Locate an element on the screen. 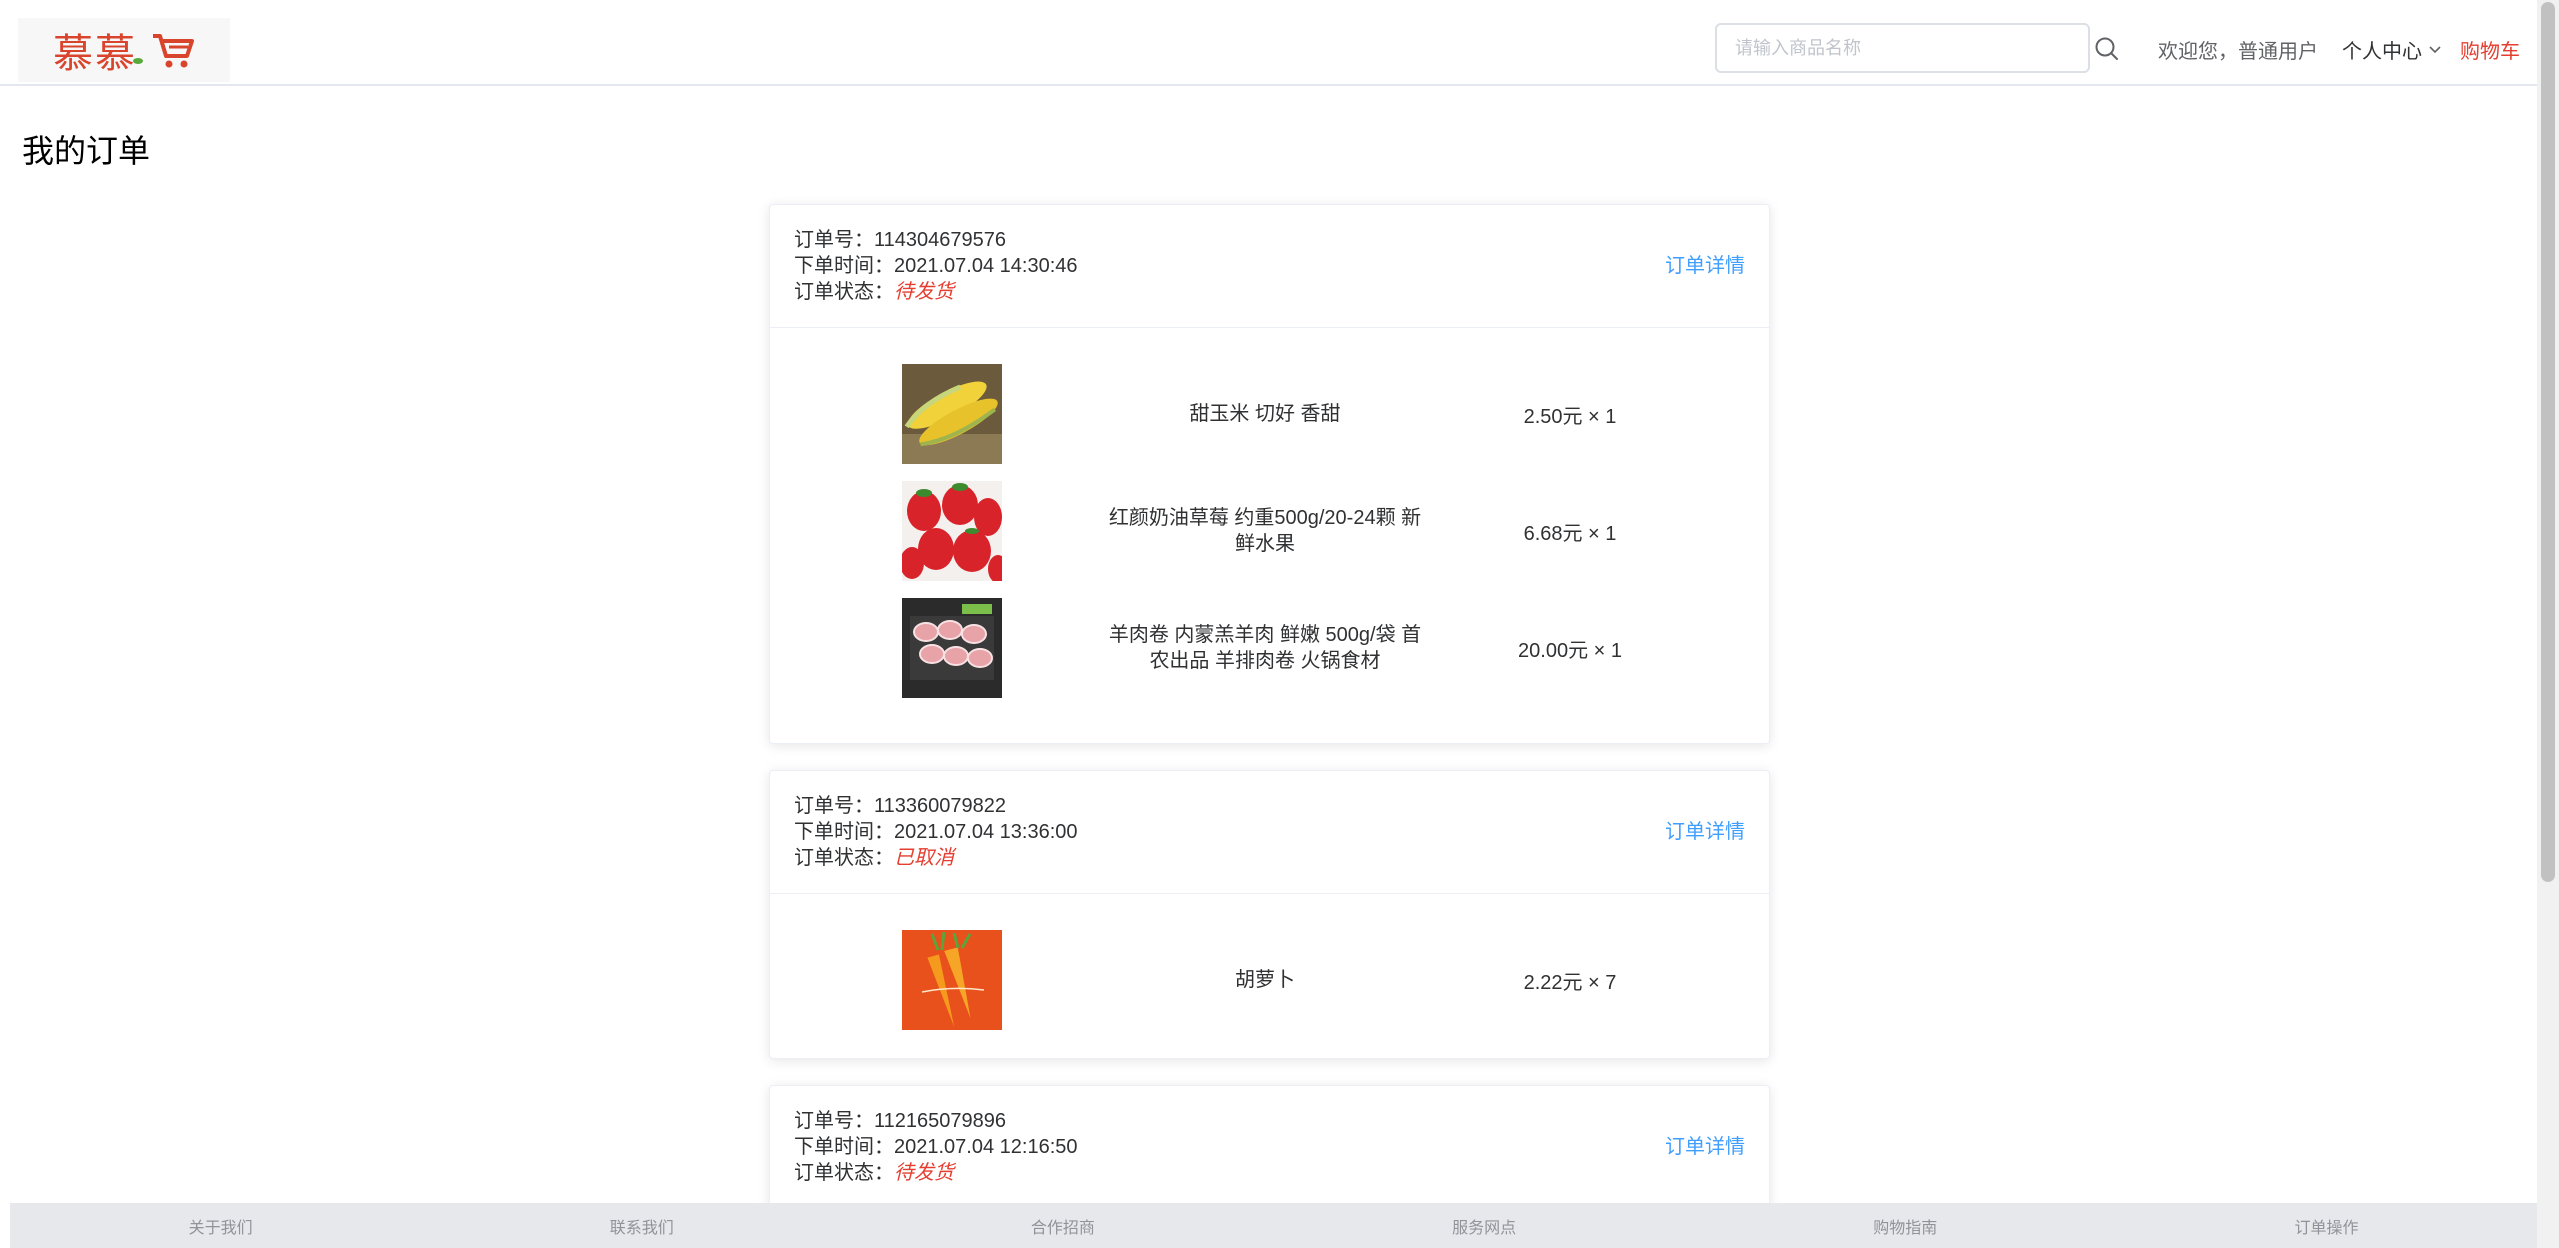 The height and width of the screenshot is (1248, 2559). item-price-quantity: 2.22元 × 7 is located at coordinates (1570, 982).